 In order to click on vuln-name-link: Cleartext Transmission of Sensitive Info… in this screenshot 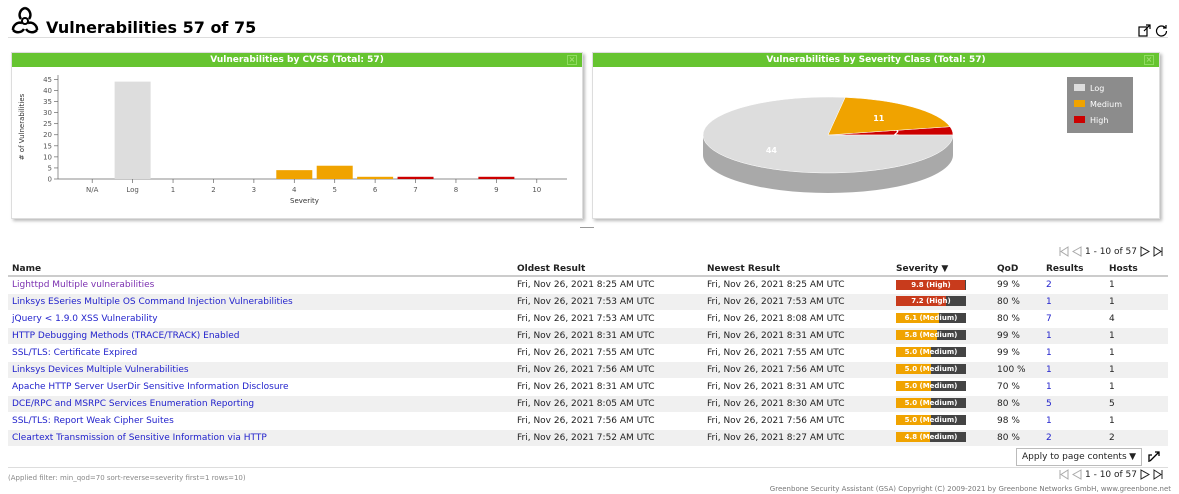, I will do `click(139, 438)`.